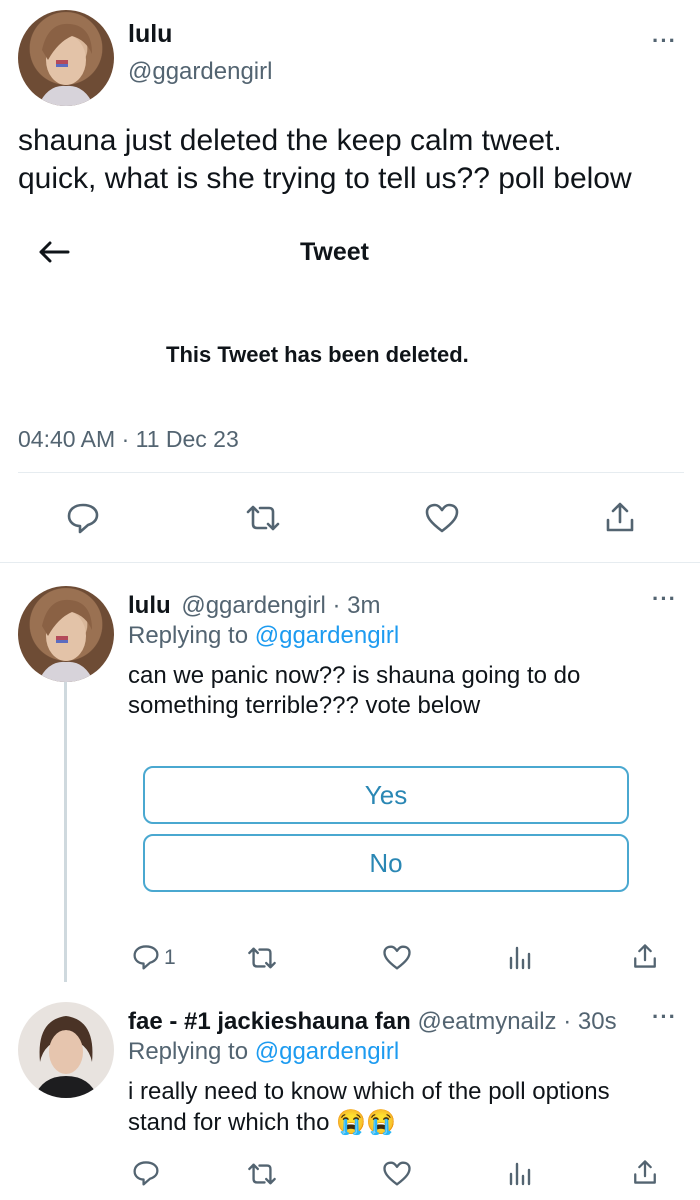 The height and width of the screenshot is (1200, 700). What do you see at coordinates (386, 863) in the screenshot?
I see `poll-option-no: No` at bounding box center [386, 863].